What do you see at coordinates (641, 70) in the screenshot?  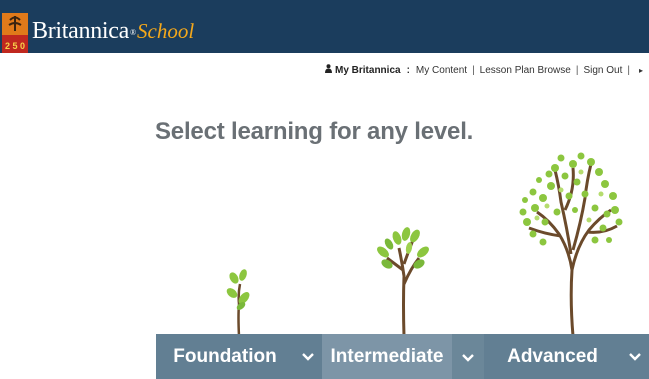 I see `nav-arrow-icon: ▸` at bounding box center [641, 70].